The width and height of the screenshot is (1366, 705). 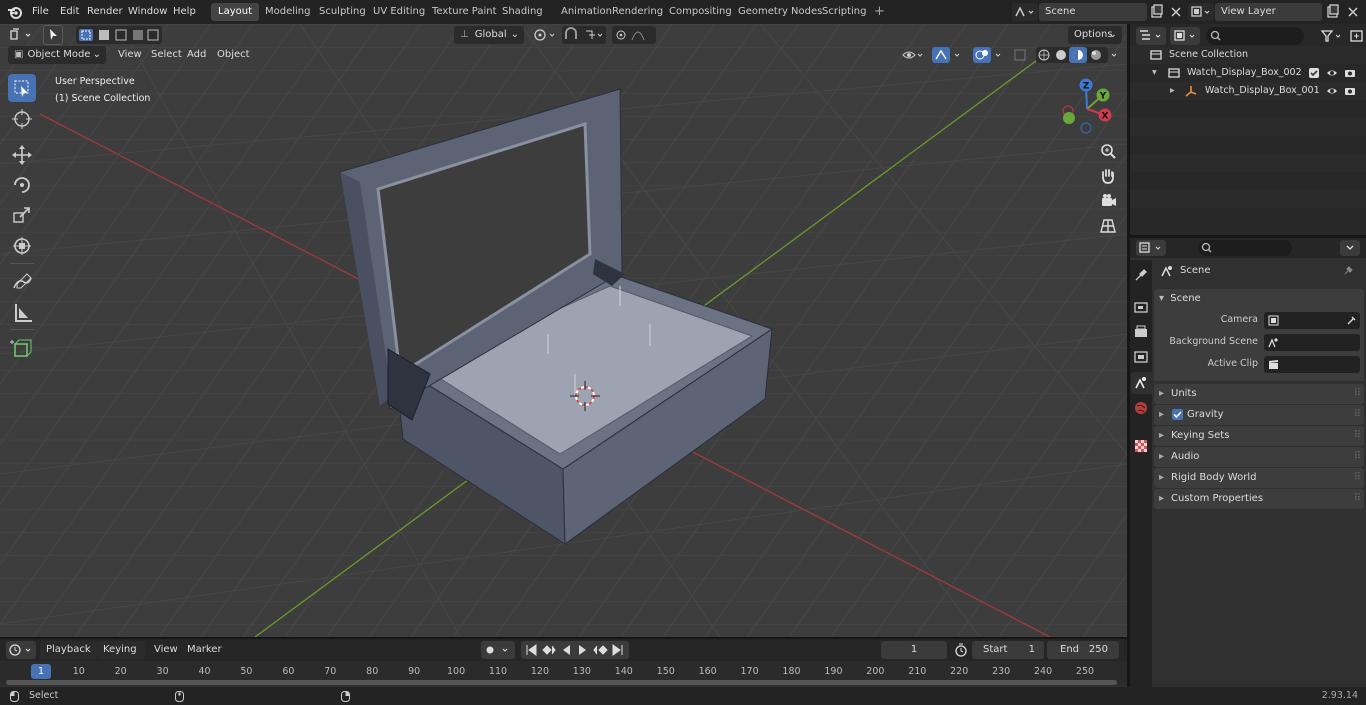 I want to click on display-mode-icon, so click(x=1185, y=36).